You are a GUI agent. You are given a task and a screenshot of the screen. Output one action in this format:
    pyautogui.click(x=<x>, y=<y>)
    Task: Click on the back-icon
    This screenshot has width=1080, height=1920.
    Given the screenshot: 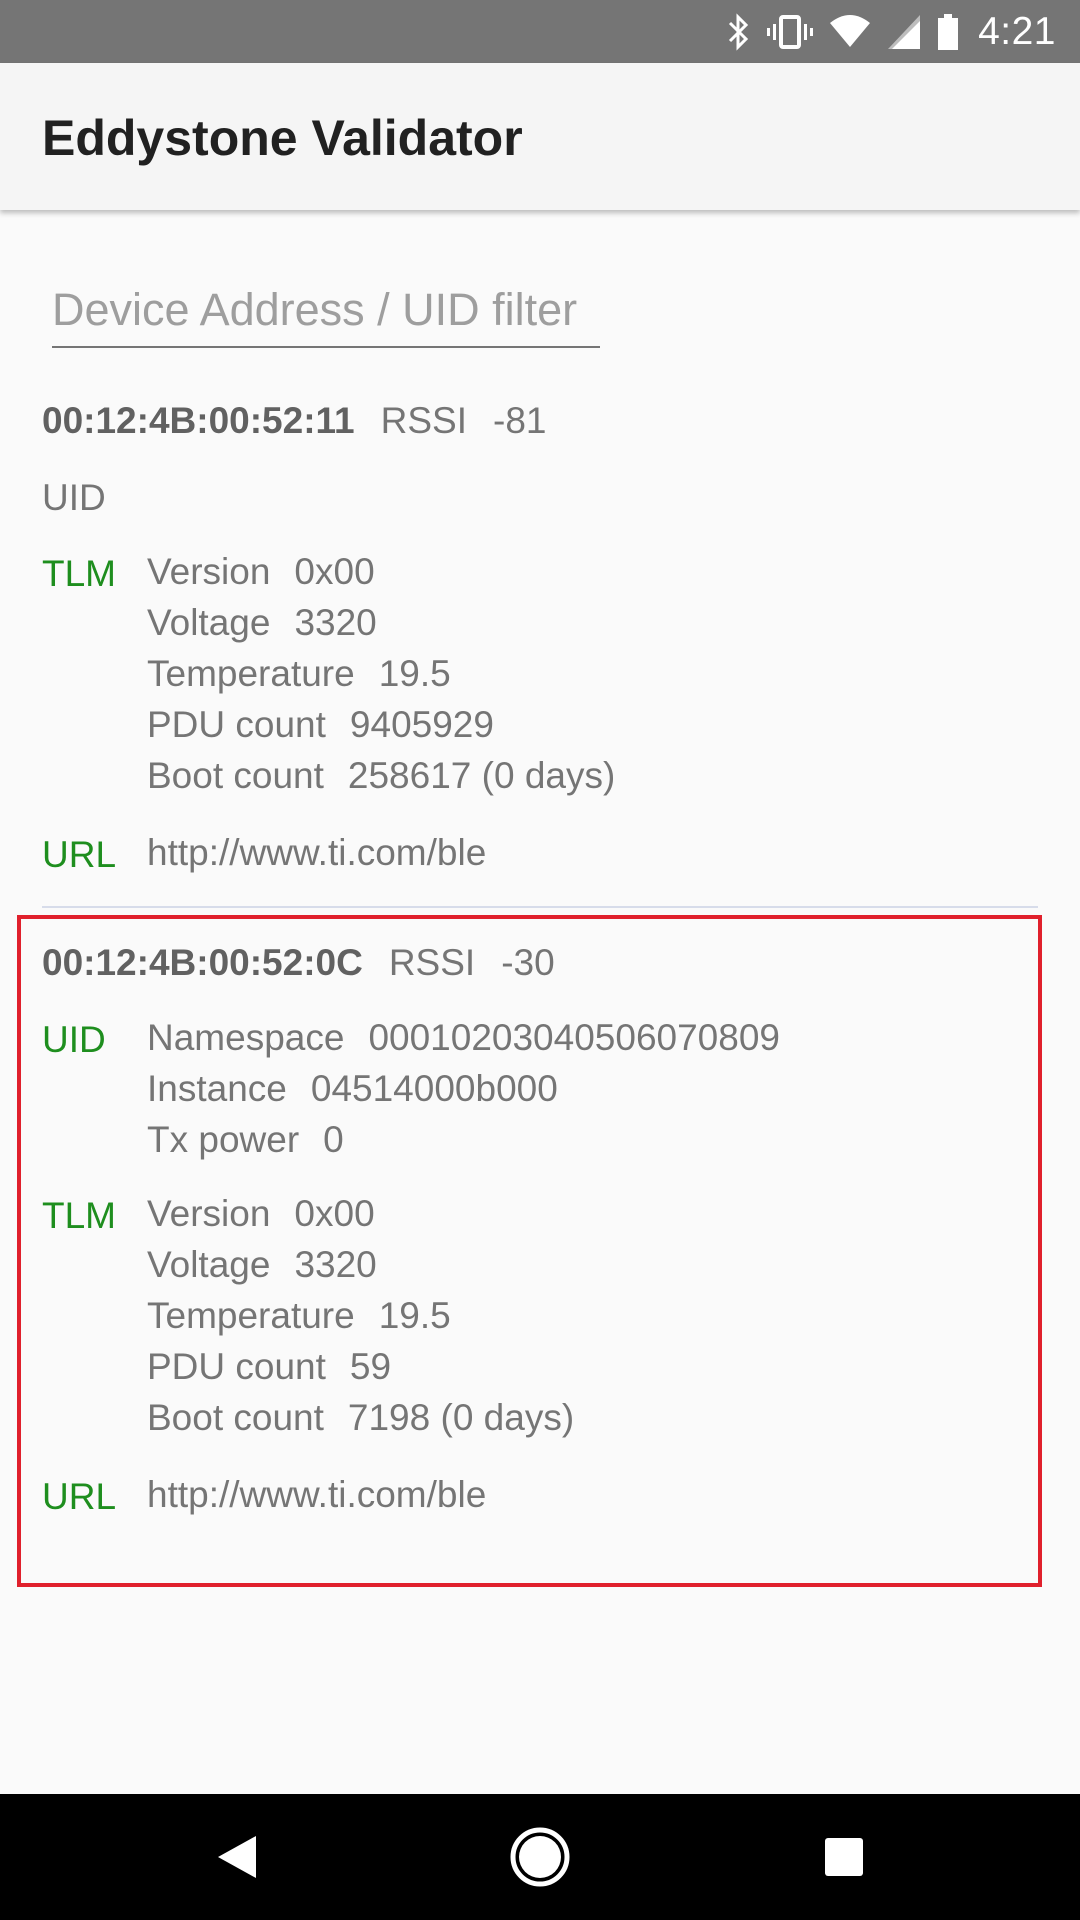 What is the action you would take?
    pyautogui.click(x=237, y=1857)
    